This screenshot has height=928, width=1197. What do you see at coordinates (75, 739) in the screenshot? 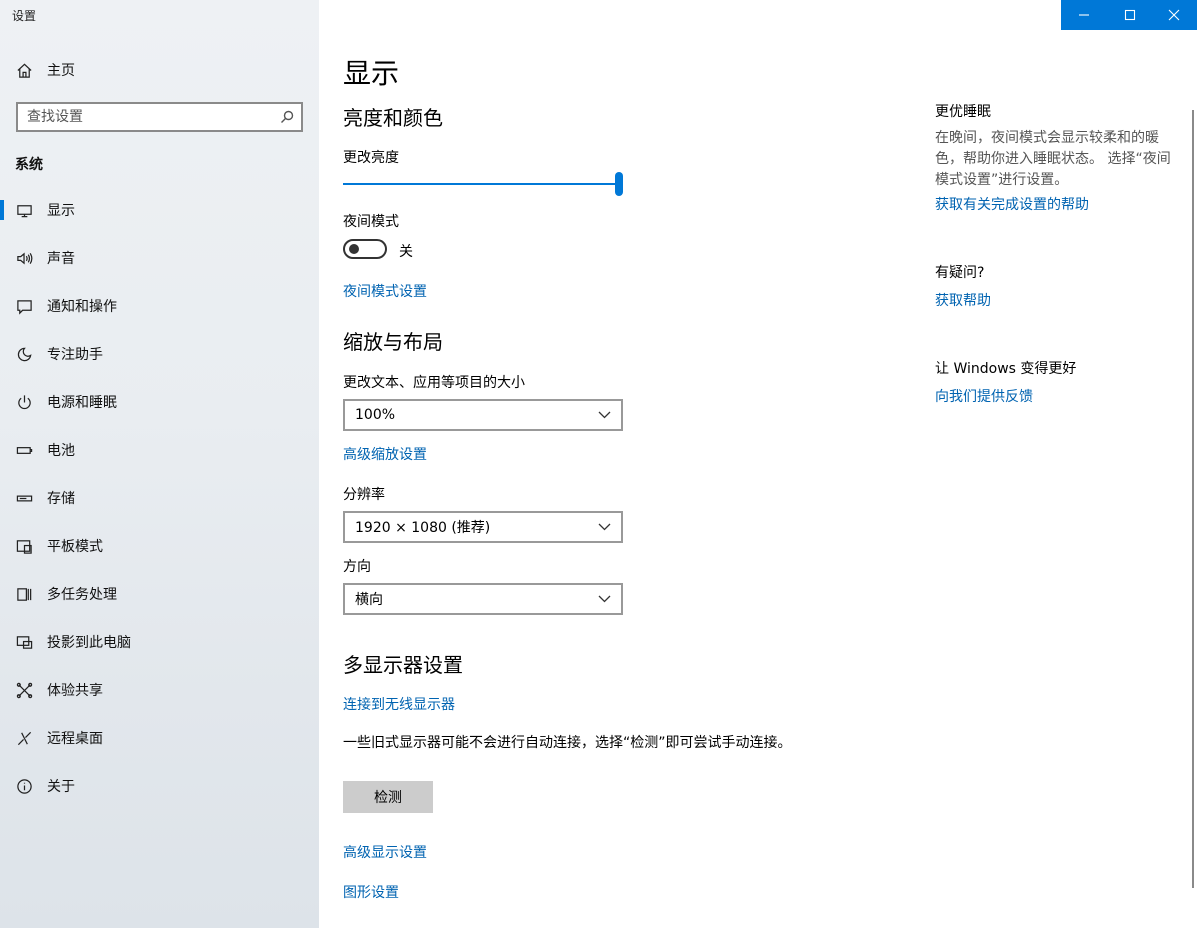
I see `sidebar-item-label: 远程桌面` at bounding box center [75, 739].